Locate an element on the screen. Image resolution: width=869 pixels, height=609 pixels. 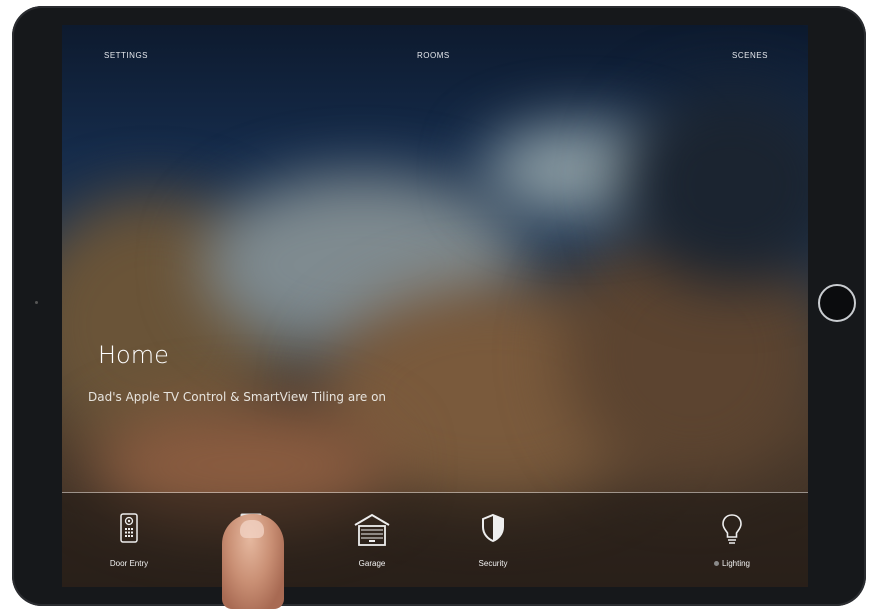
garage-icon is located at coordinates (372, 531).